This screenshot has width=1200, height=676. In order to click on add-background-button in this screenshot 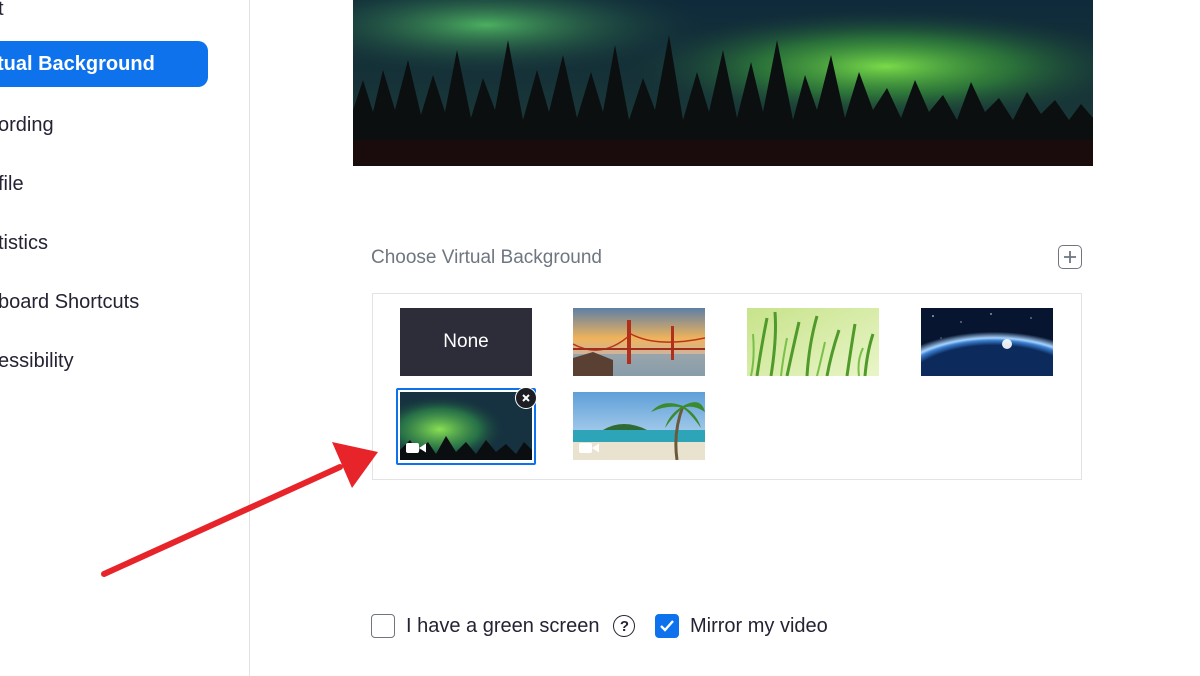, I will do `click(1070, 257)`.